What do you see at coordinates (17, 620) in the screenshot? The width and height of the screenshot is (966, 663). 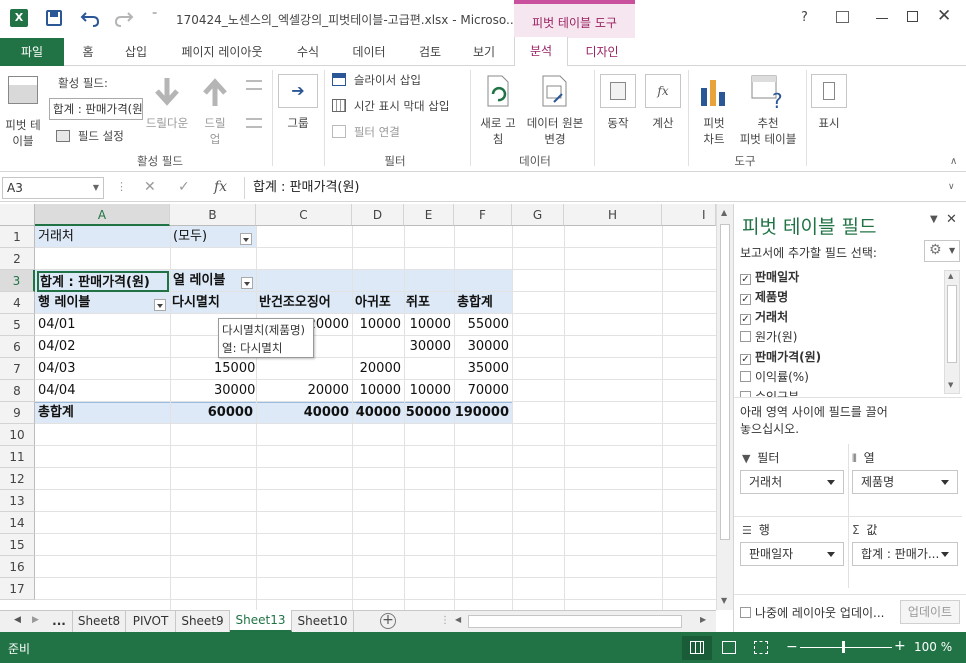 I see `sheet-scroll-left-icon: ◀` at bounding box center [17, 620].